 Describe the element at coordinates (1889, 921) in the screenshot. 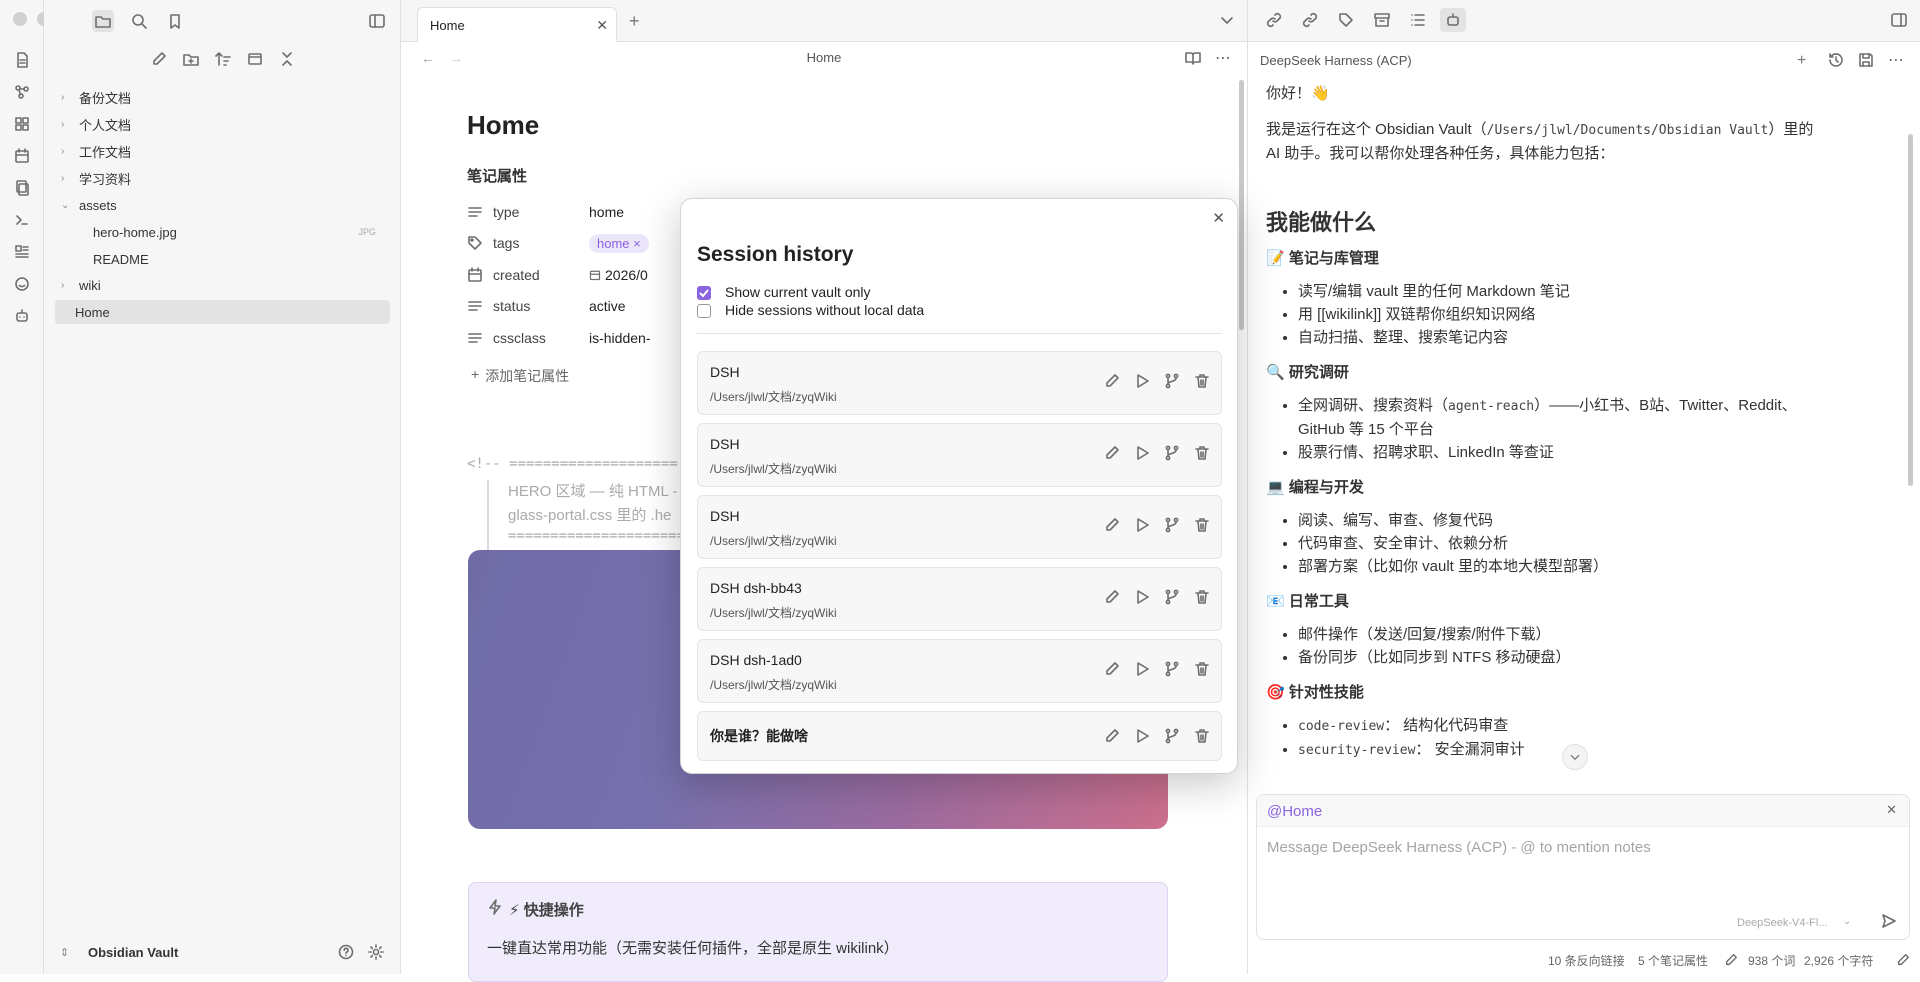

I see `send-icon` at that location.